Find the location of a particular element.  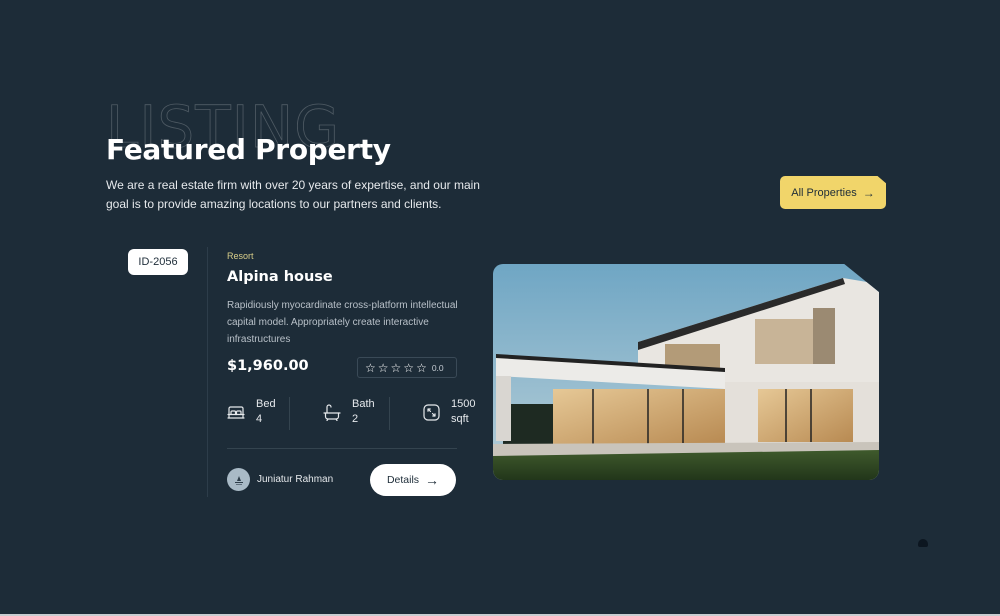

vertical-divider is located at coordinates (207, 372).